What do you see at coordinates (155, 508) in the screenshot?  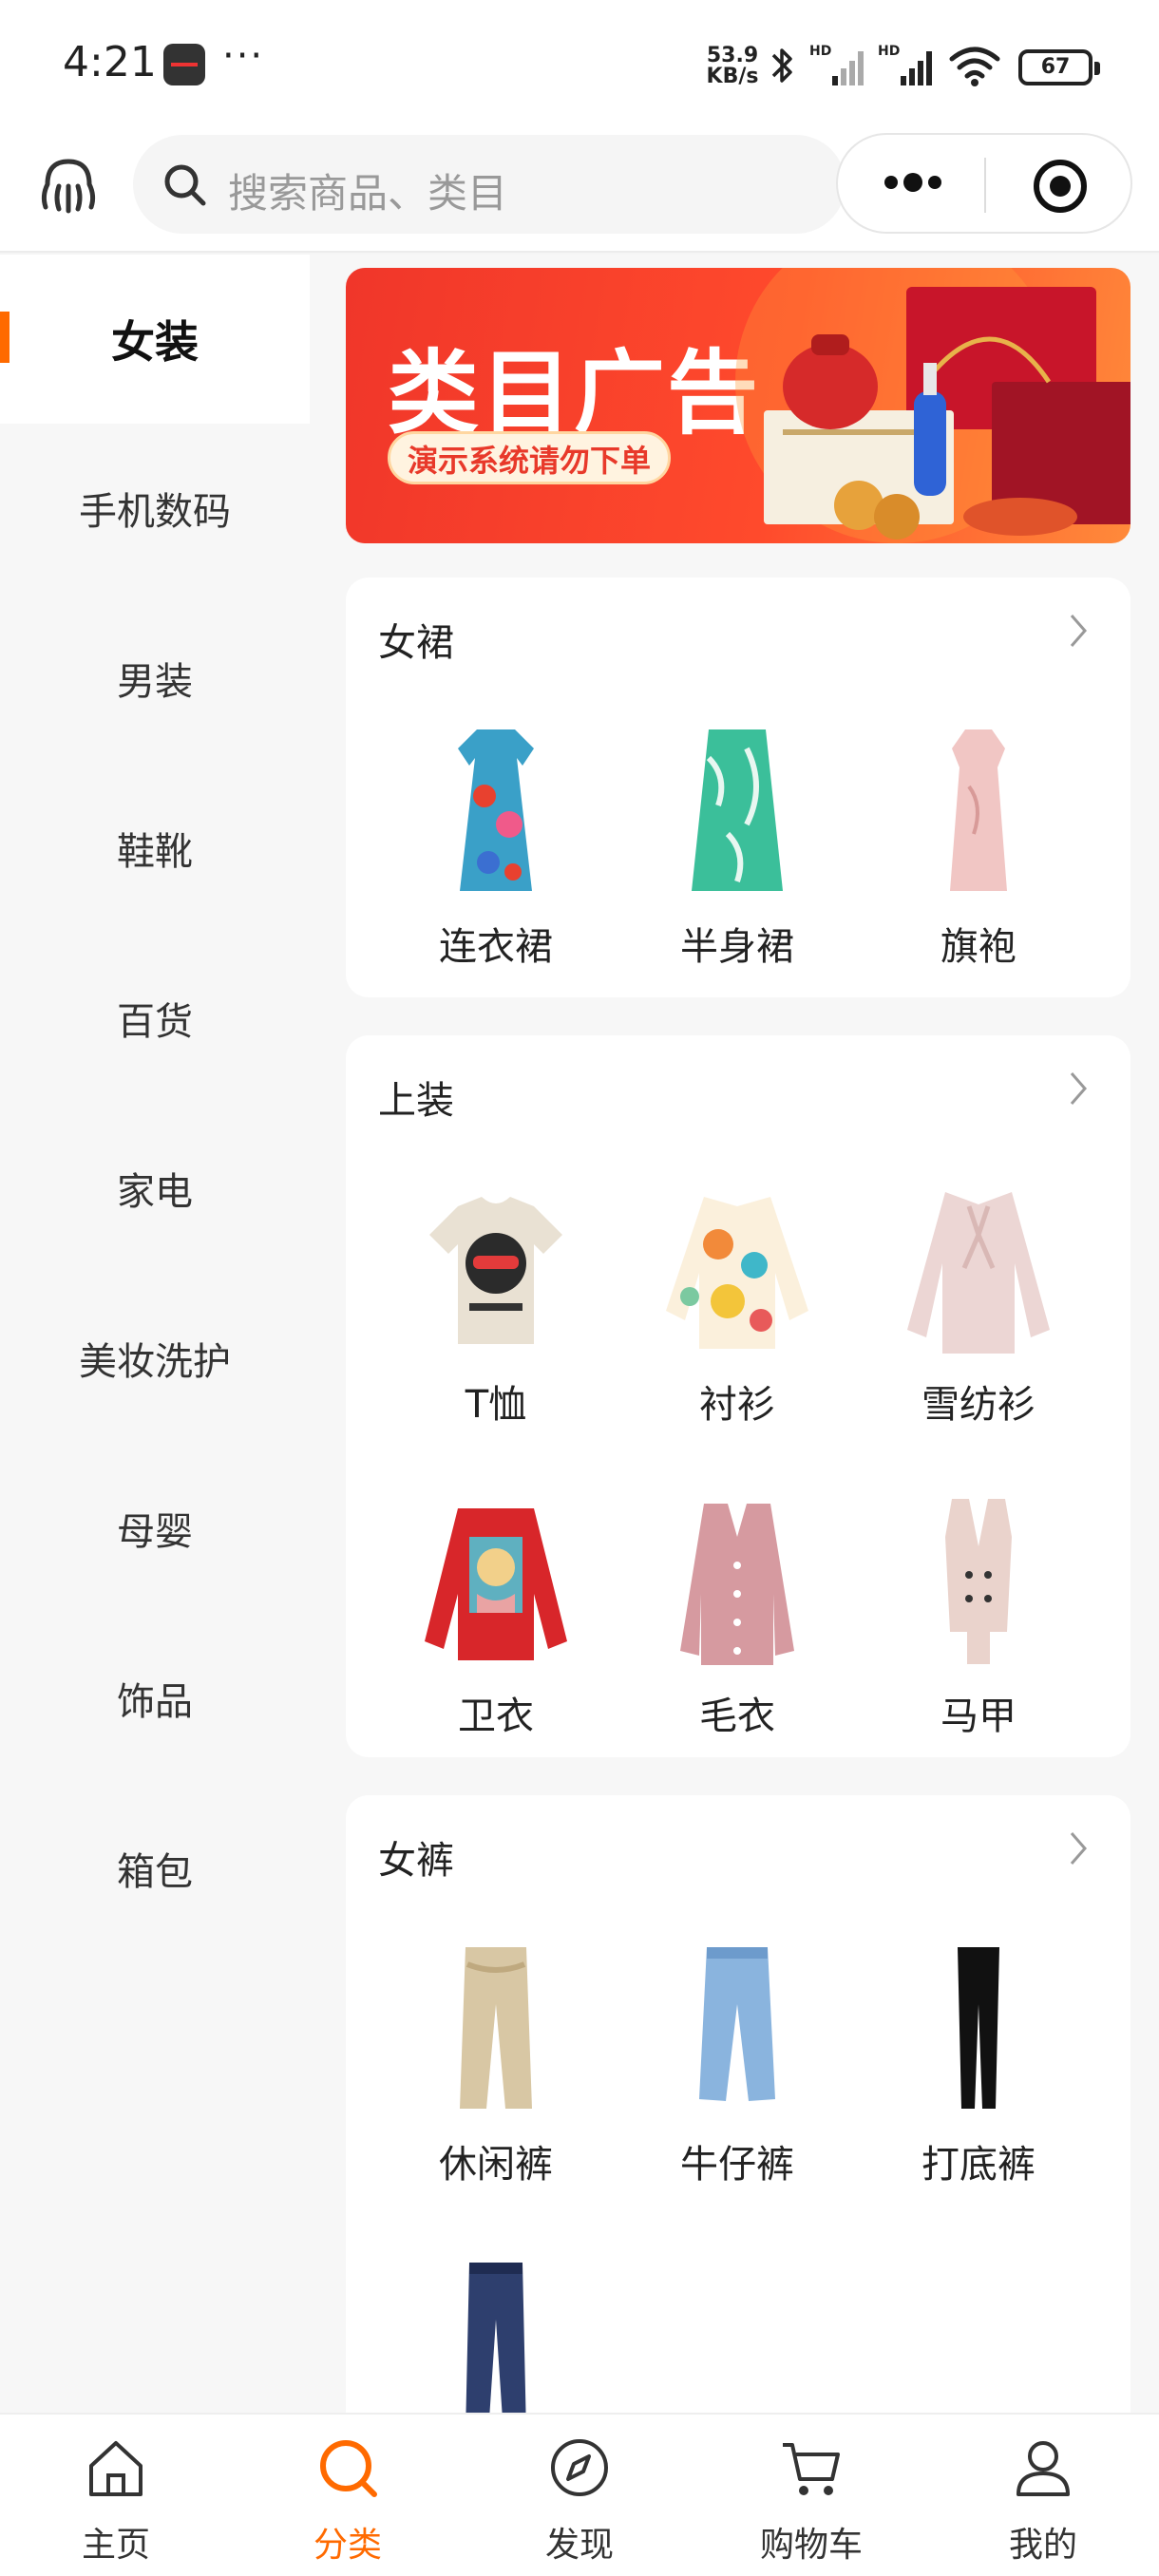 I see `sidebar-item-phones-digital: 手机数码` at bounding box center [155, 508].